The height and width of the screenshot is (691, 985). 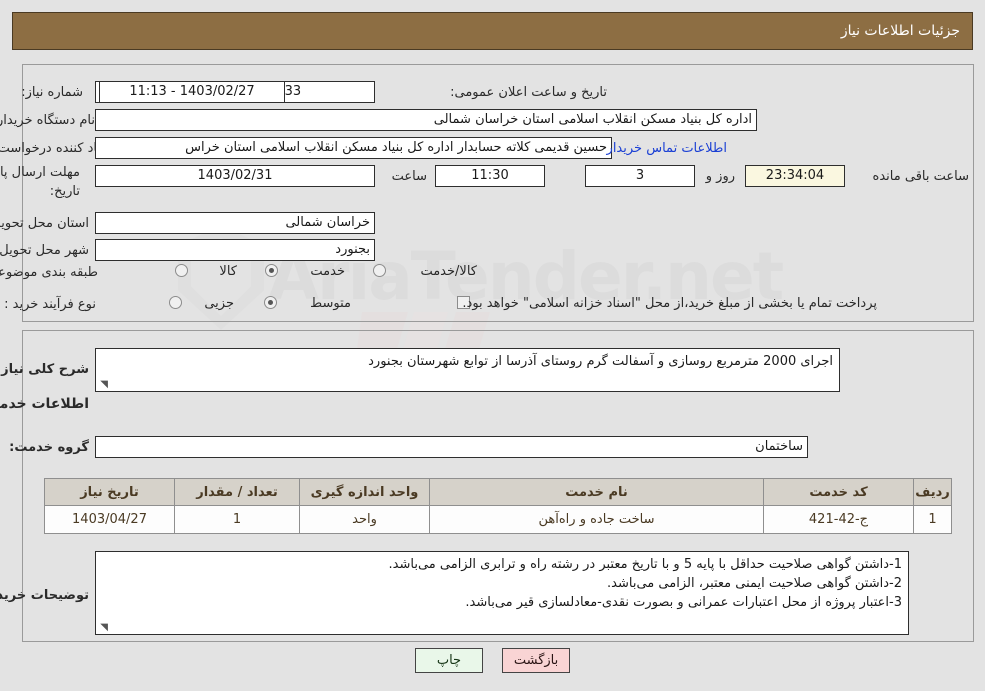 I want to click on deadline-days-label: روز و, so click(x=720, y=176).